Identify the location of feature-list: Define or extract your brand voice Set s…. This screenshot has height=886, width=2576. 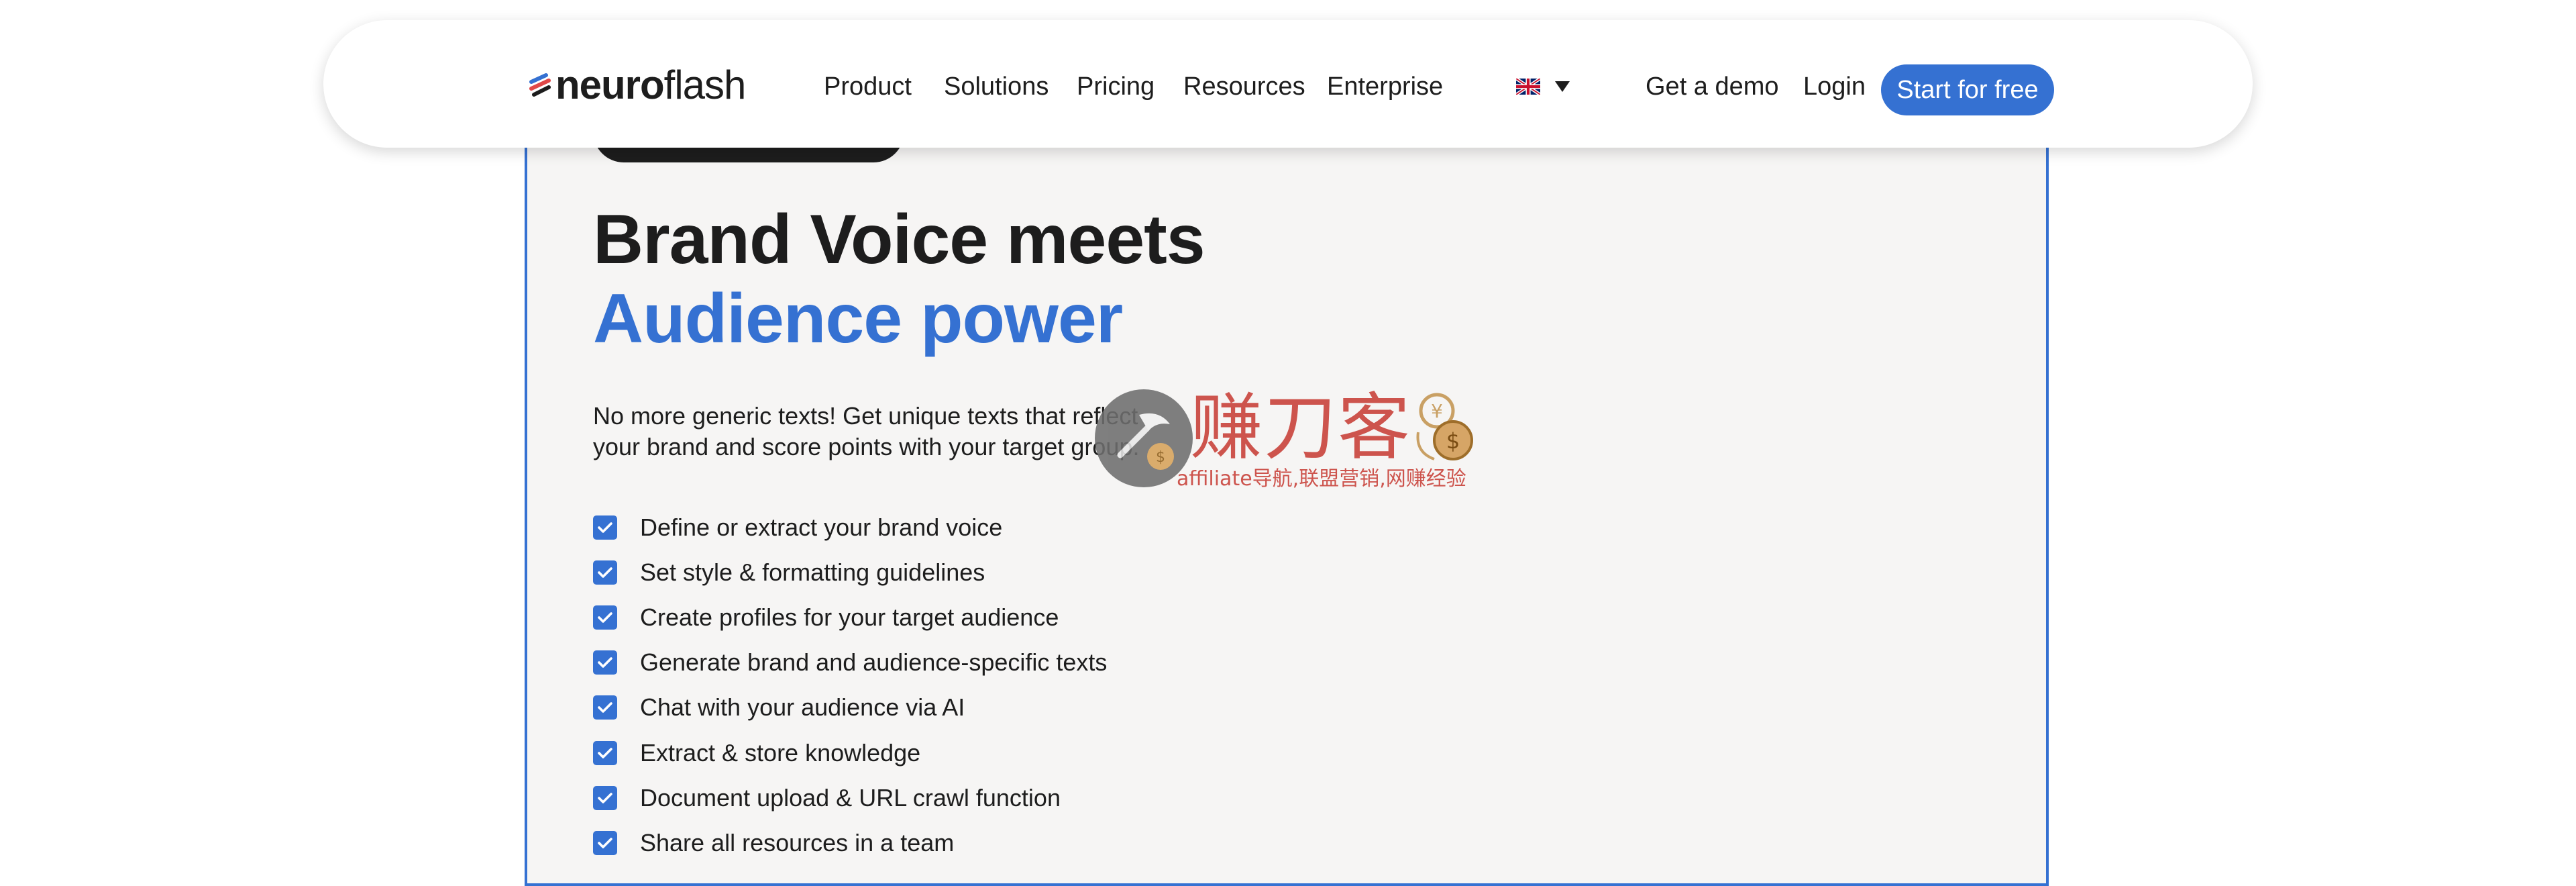
(850, 686).